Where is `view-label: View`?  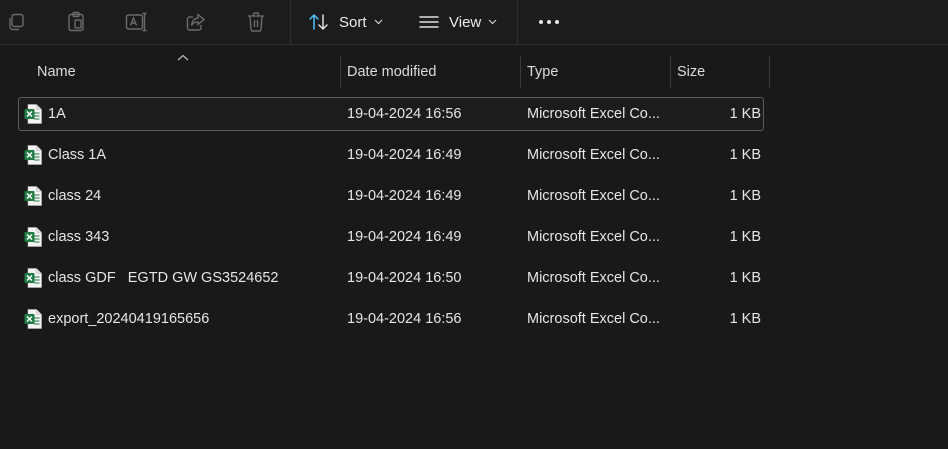 view-label: View is located at coordinates (465, 22).